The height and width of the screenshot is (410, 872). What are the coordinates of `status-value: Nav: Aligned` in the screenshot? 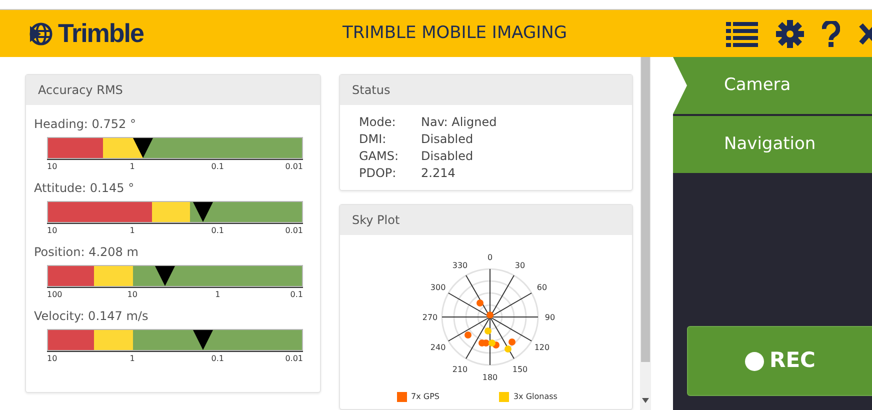 It's located at (459, 122).